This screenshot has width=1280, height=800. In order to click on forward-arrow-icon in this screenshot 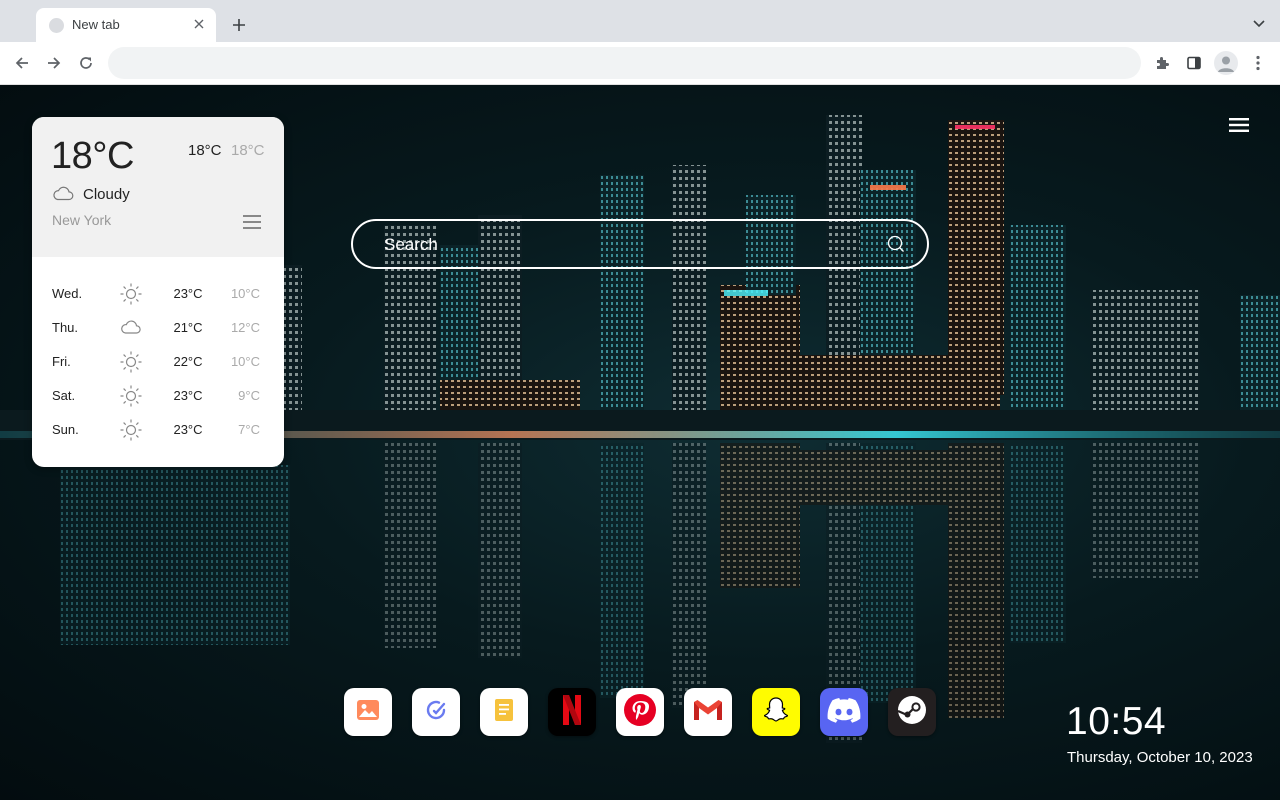, I will do `click(54, 63)`.